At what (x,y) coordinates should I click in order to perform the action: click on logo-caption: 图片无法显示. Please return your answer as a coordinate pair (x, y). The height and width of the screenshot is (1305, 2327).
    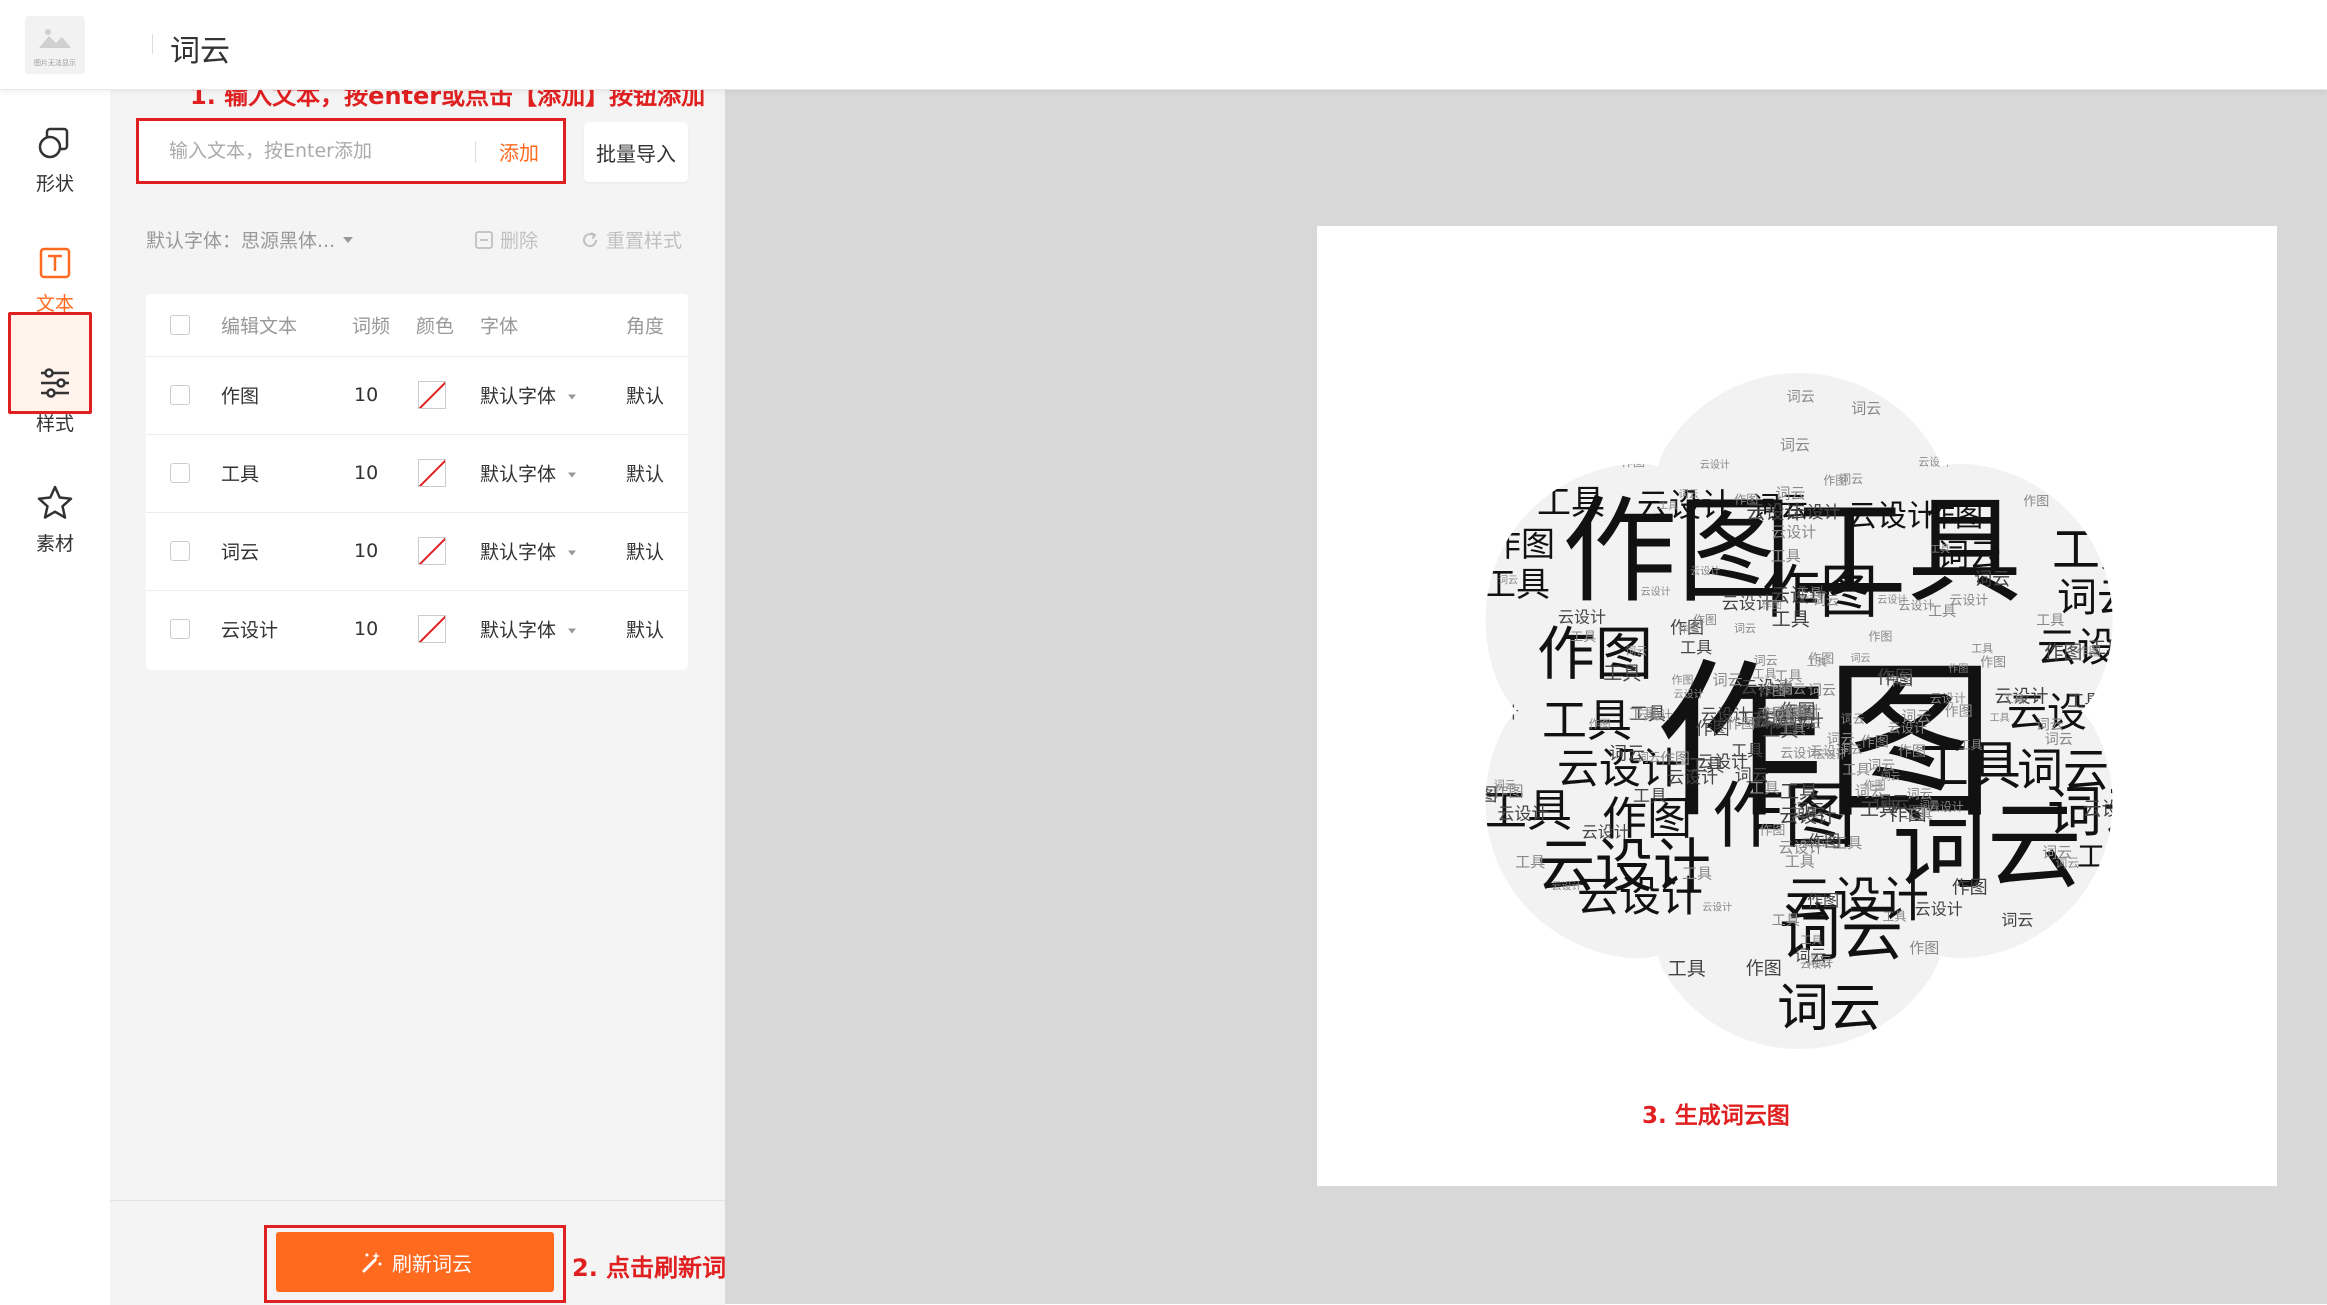
    Looking at the image, I should click on (55, 63).